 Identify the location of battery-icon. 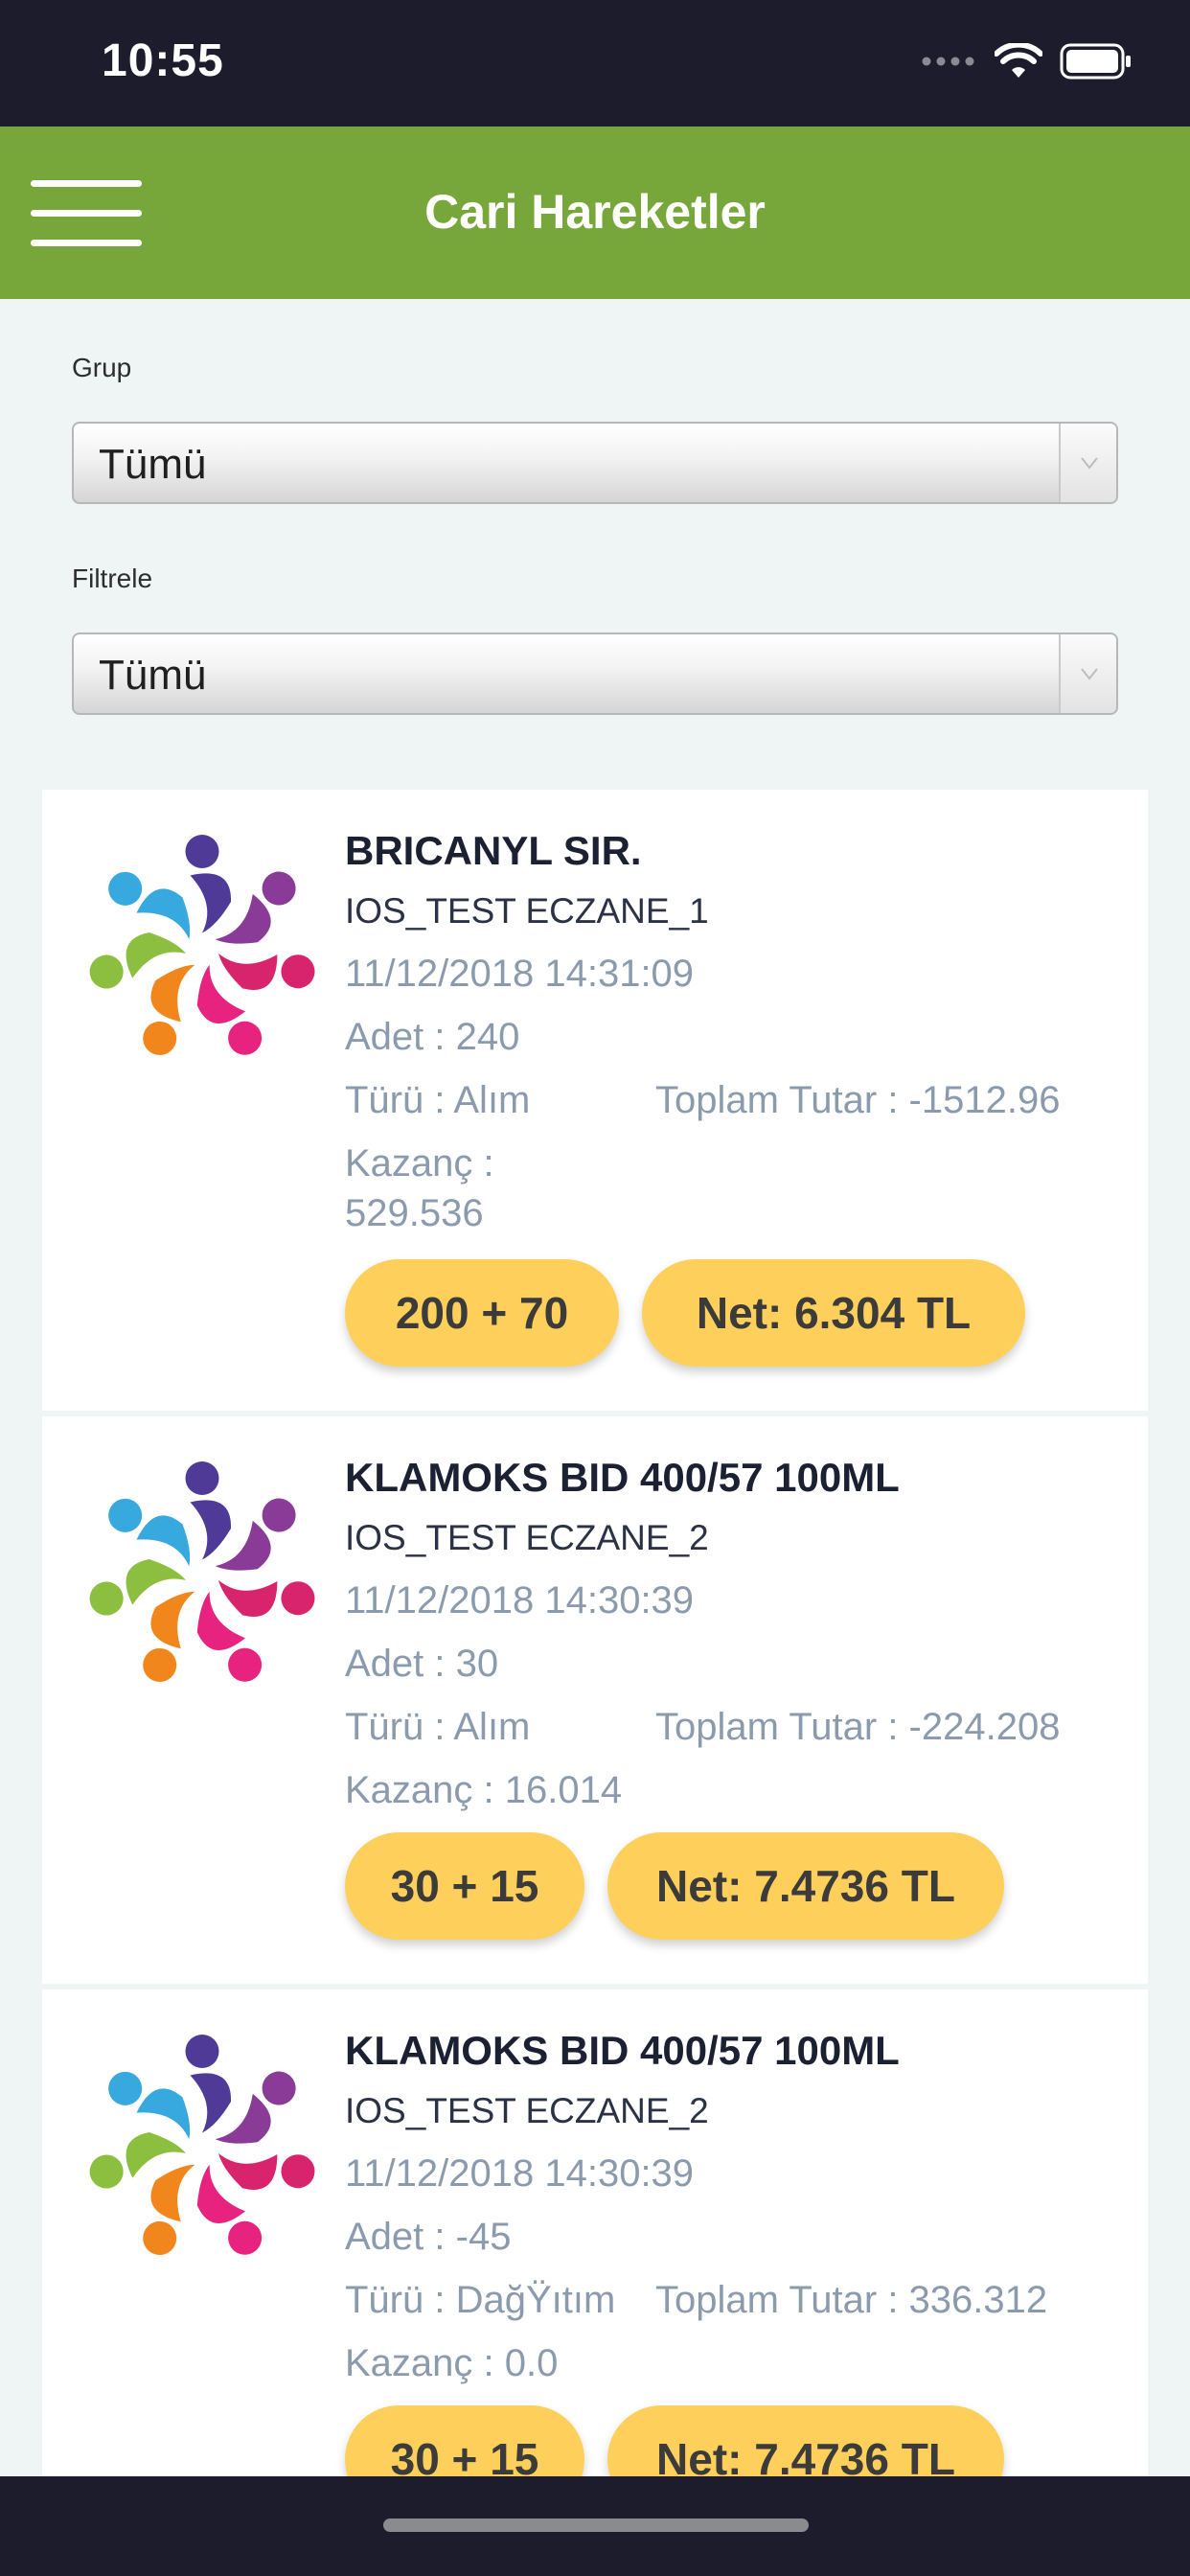
(1096, 62).